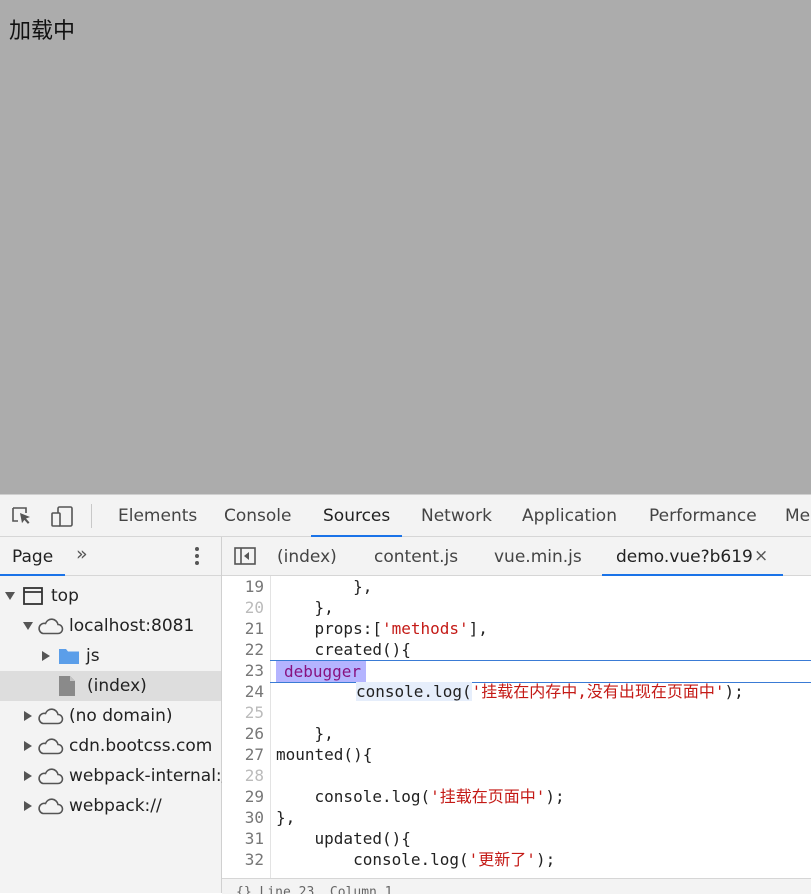 The width and height of the screenshot is (811, 894). I want to click on editor-tab-vue-min-js: vue.min.js, so click(538, 556).